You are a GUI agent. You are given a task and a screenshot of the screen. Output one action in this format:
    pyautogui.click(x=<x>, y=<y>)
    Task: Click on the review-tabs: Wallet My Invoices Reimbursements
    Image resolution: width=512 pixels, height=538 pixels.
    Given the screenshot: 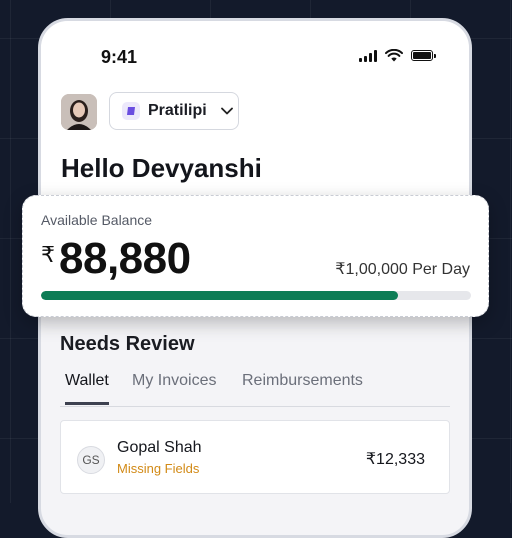 What is the action you would take?
    pyautogui.click(x=255, y=389)
    